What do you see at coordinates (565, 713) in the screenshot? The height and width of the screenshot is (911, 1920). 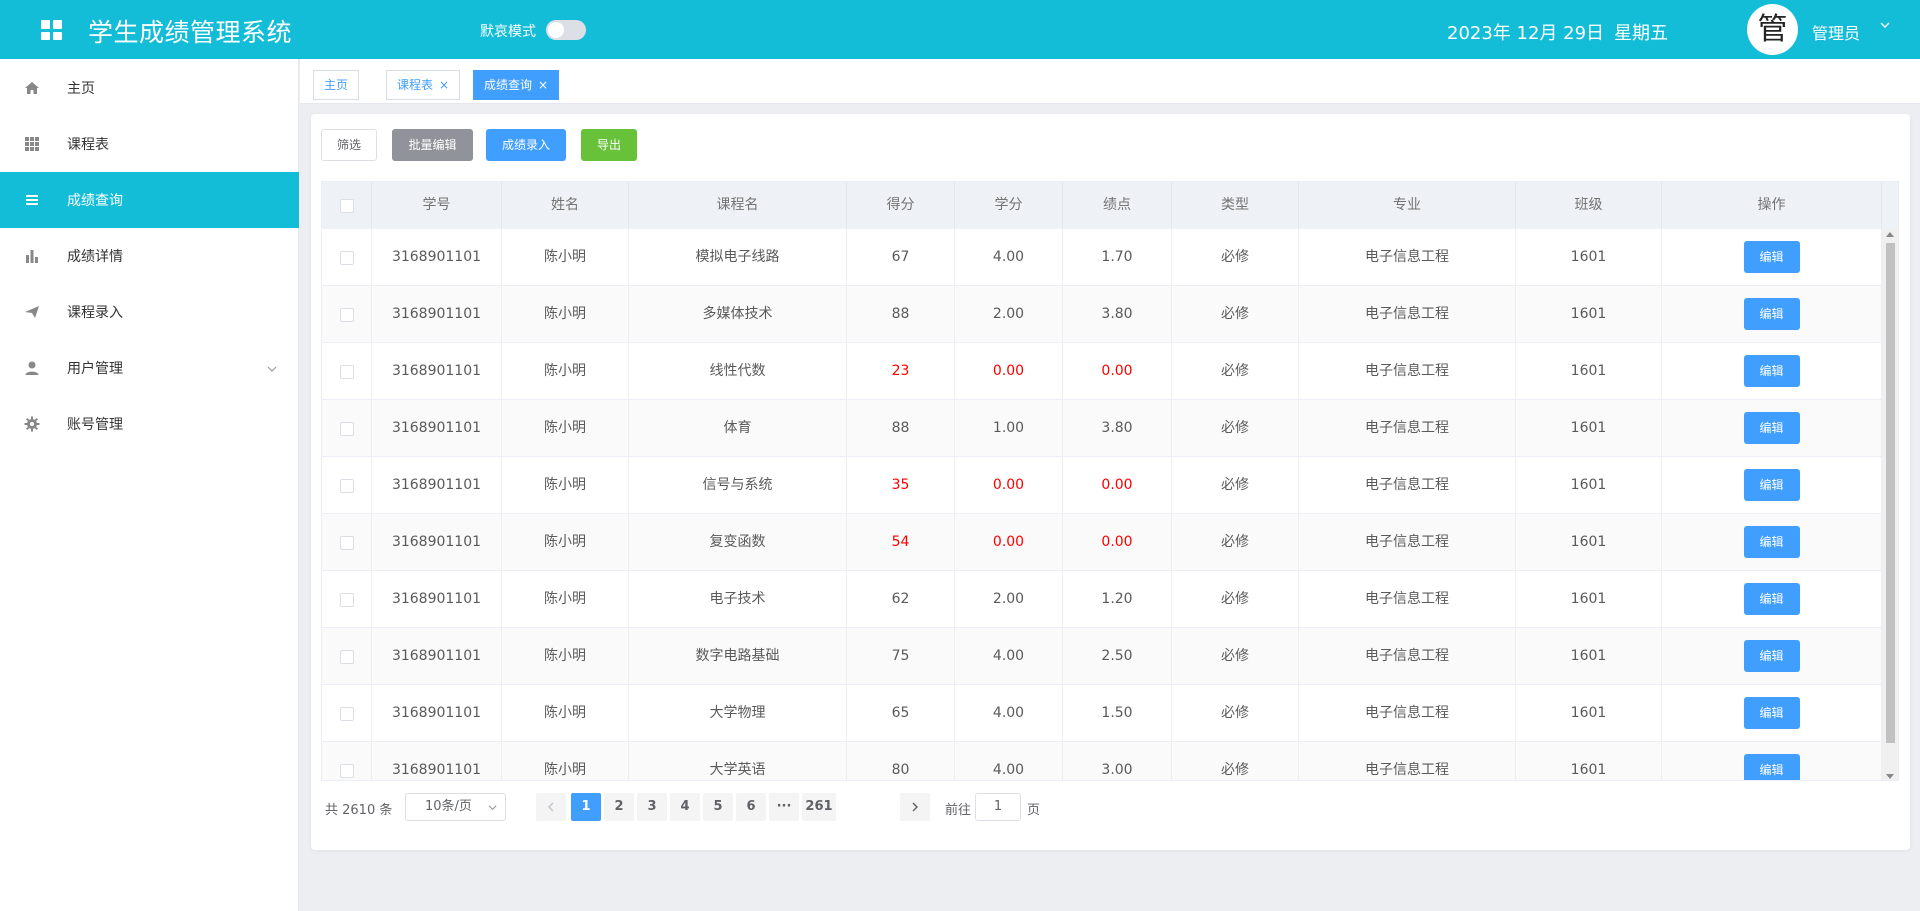 I see `student-name-cell: 陈小明` at bounding box center [565, 713].